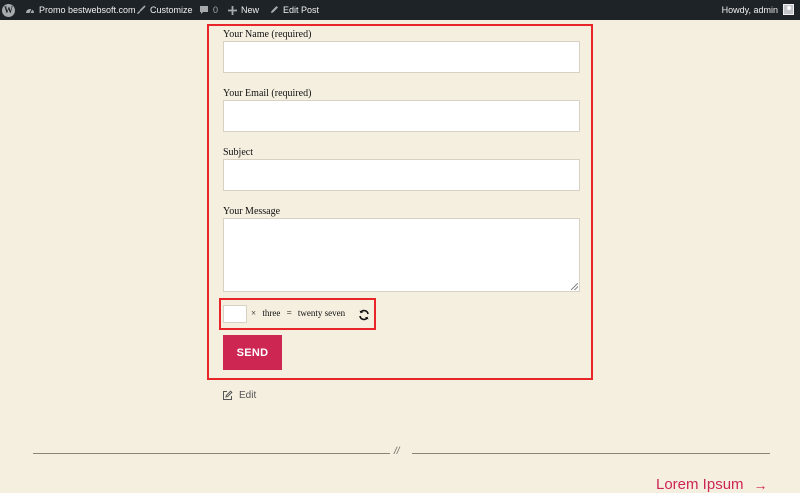 This screenshot has width=800, height=493. I want to click on comments-link: 0, so click(208, 10).